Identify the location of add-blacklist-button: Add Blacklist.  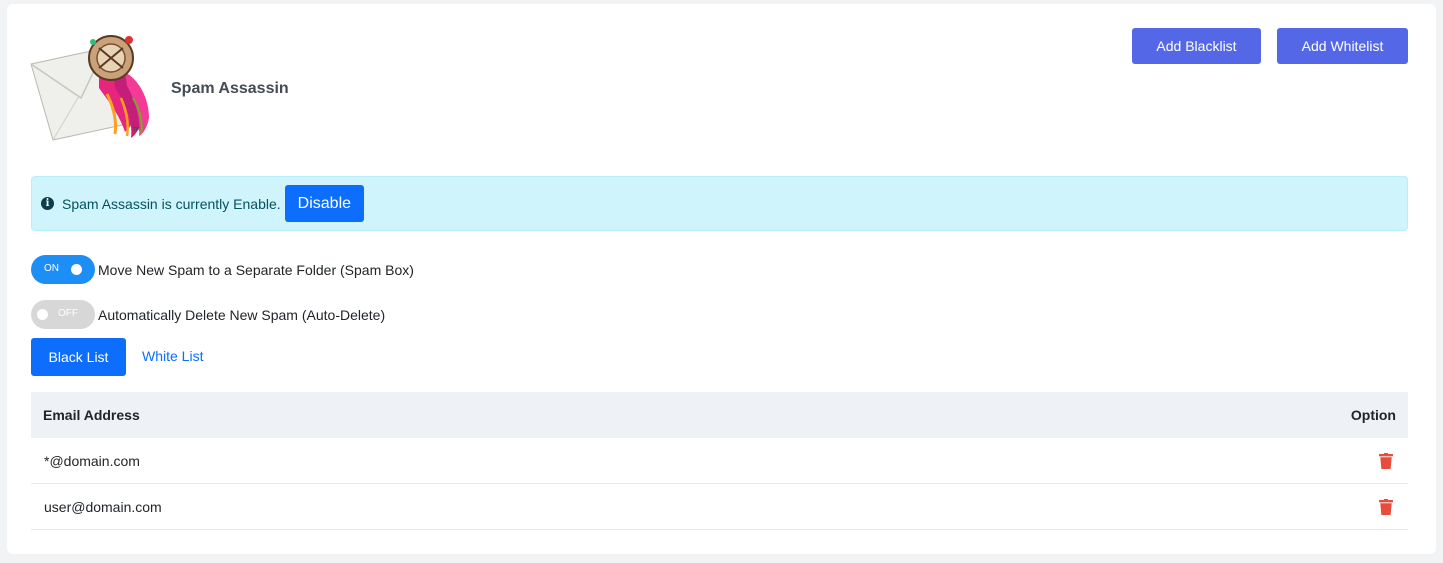
(1196, 46).